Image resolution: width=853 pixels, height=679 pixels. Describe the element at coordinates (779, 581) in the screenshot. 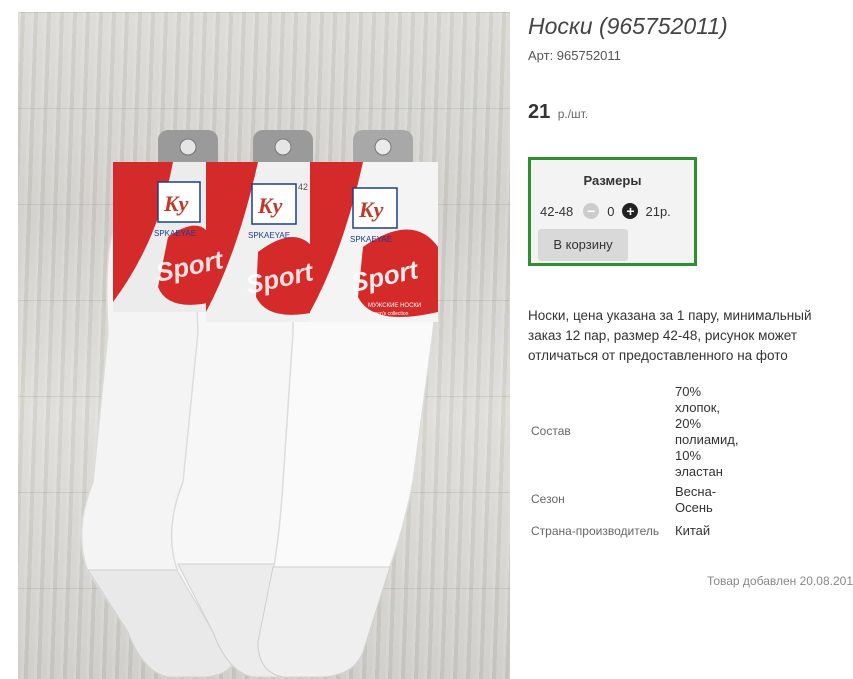

I see `added-date: Товар добавлен 20.08.201` at that location.